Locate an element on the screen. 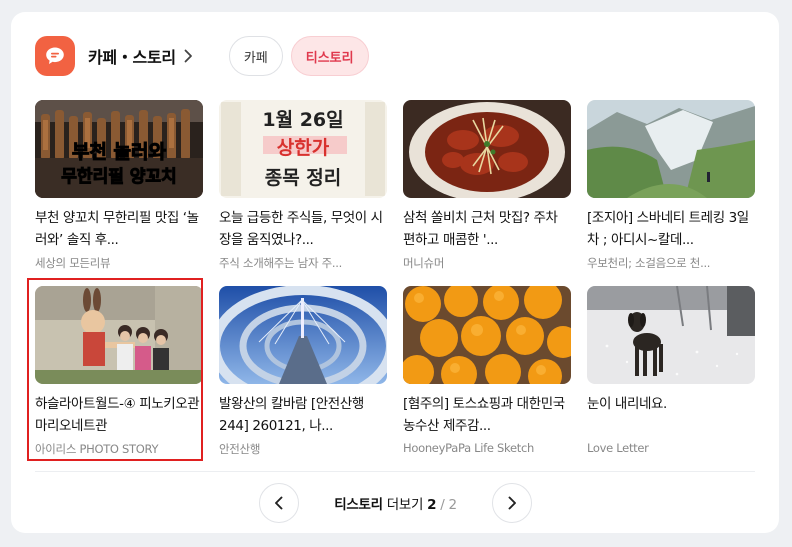 This screenshot has height=547, width=792. list-item: 눈이 내리네요. Love Letter is located at coordinates (671, 379).